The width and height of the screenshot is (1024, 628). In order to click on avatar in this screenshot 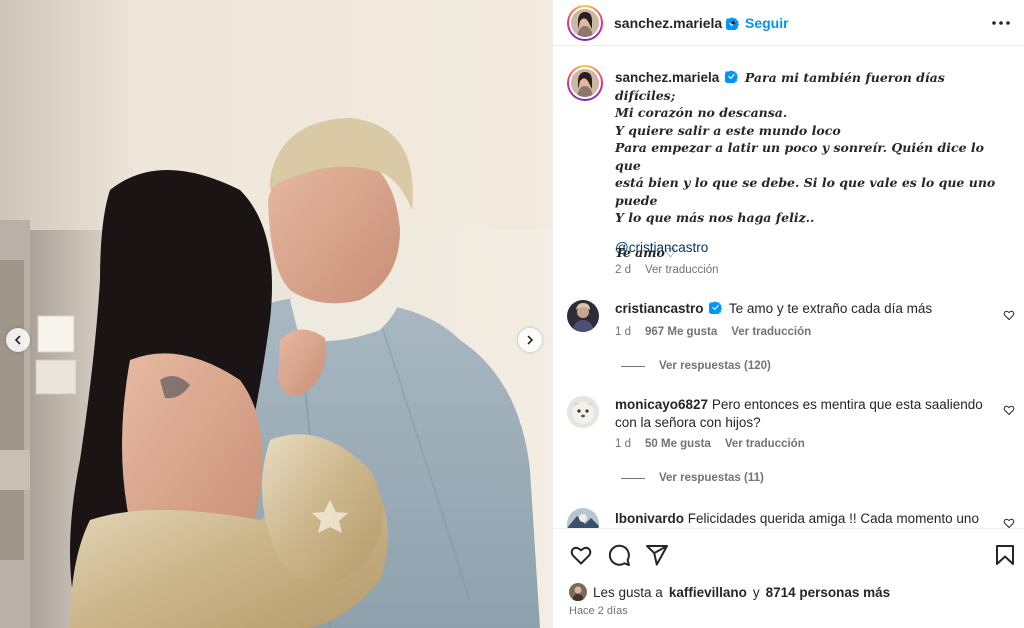, I will do `click(585, 23)`.